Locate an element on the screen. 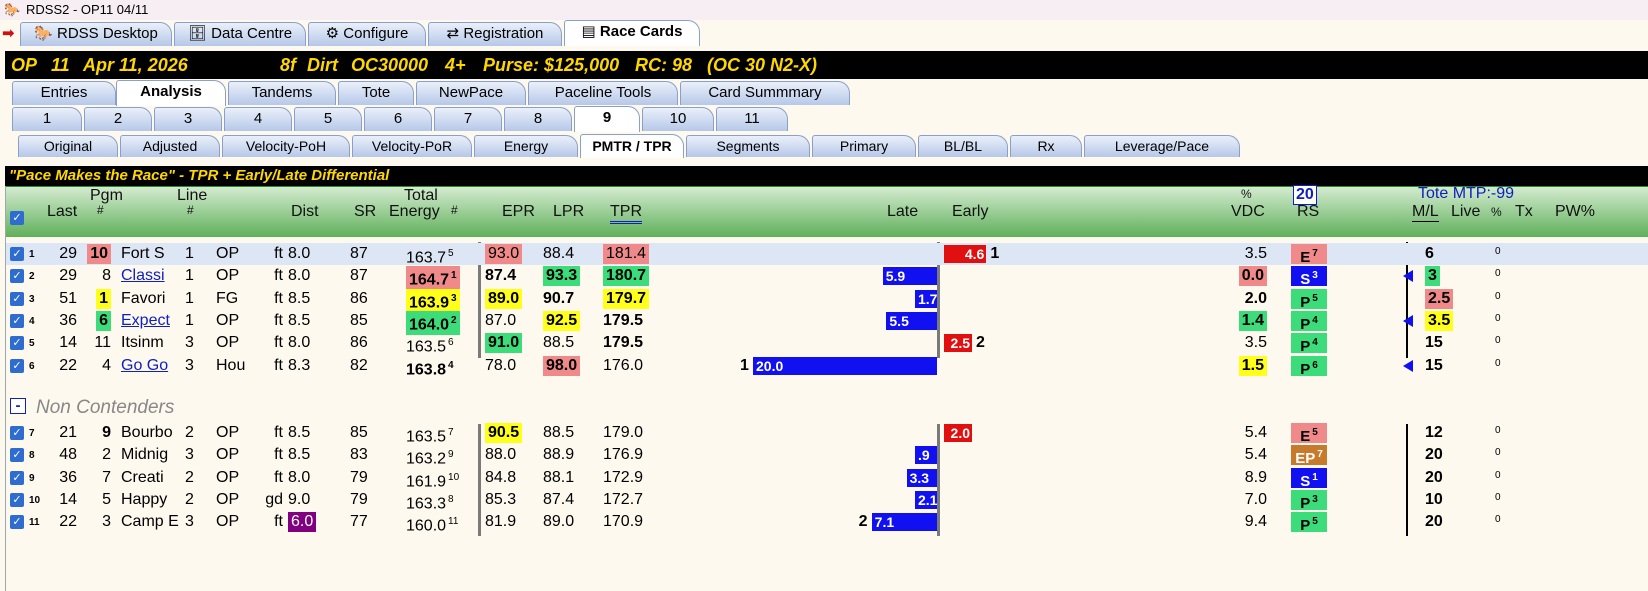 Image resolution: width=1648 pixels, height=591 pixels. col-tpr: TPR is located at coordinates (626, 213).